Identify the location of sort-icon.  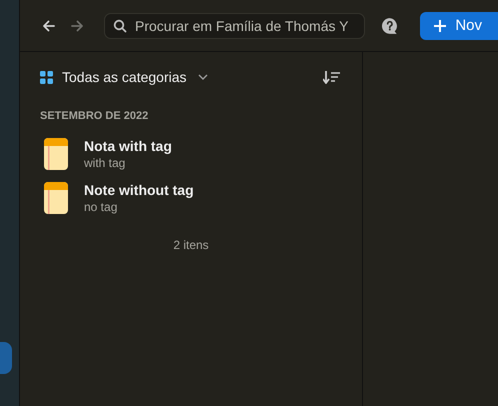
(331, 77).